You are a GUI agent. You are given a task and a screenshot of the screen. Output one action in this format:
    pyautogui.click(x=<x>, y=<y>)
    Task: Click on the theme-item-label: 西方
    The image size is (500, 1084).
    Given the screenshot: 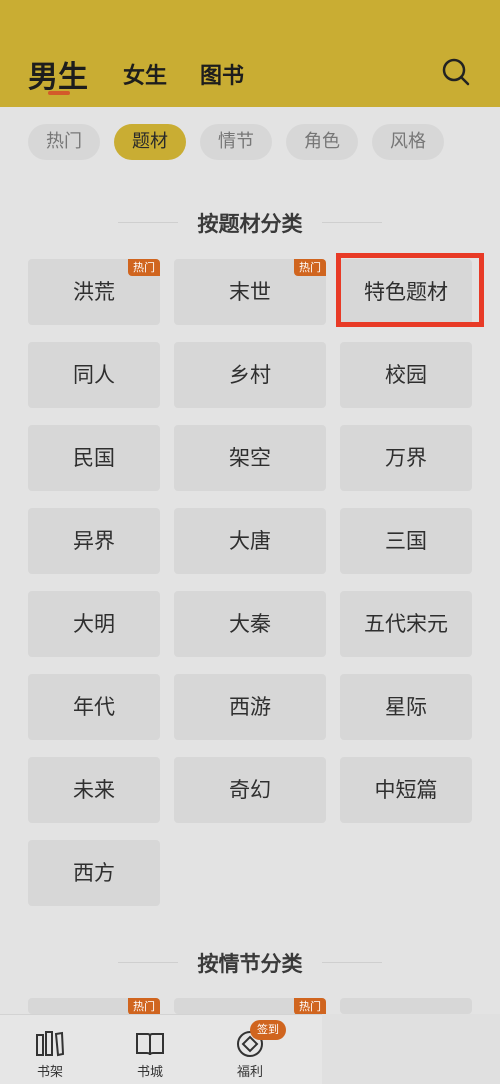 What is the action you would take?
    pyautogui.click(x=94, y=873)
    